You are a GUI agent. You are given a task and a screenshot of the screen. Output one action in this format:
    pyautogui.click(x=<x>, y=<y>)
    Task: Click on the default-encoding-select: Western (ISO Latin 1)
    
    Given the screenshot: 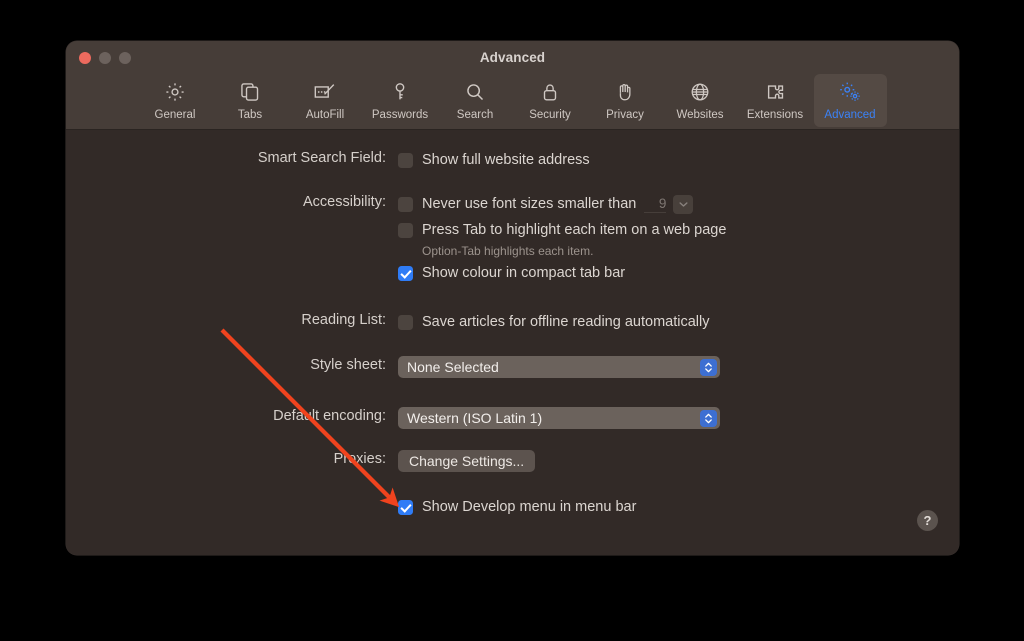 What is the action you would take?
    pyautogui.click(x=559, y=418)
    